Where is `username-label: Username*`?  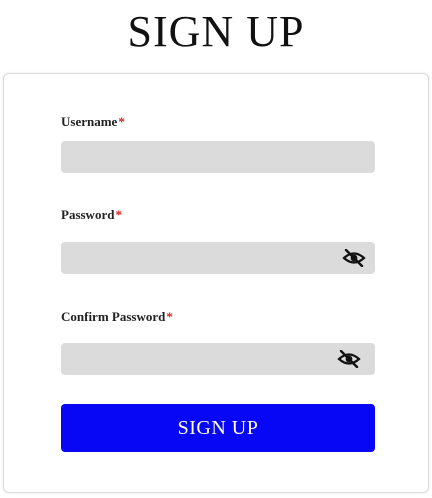 username-label: Username* is located at coordinates (93, 122).